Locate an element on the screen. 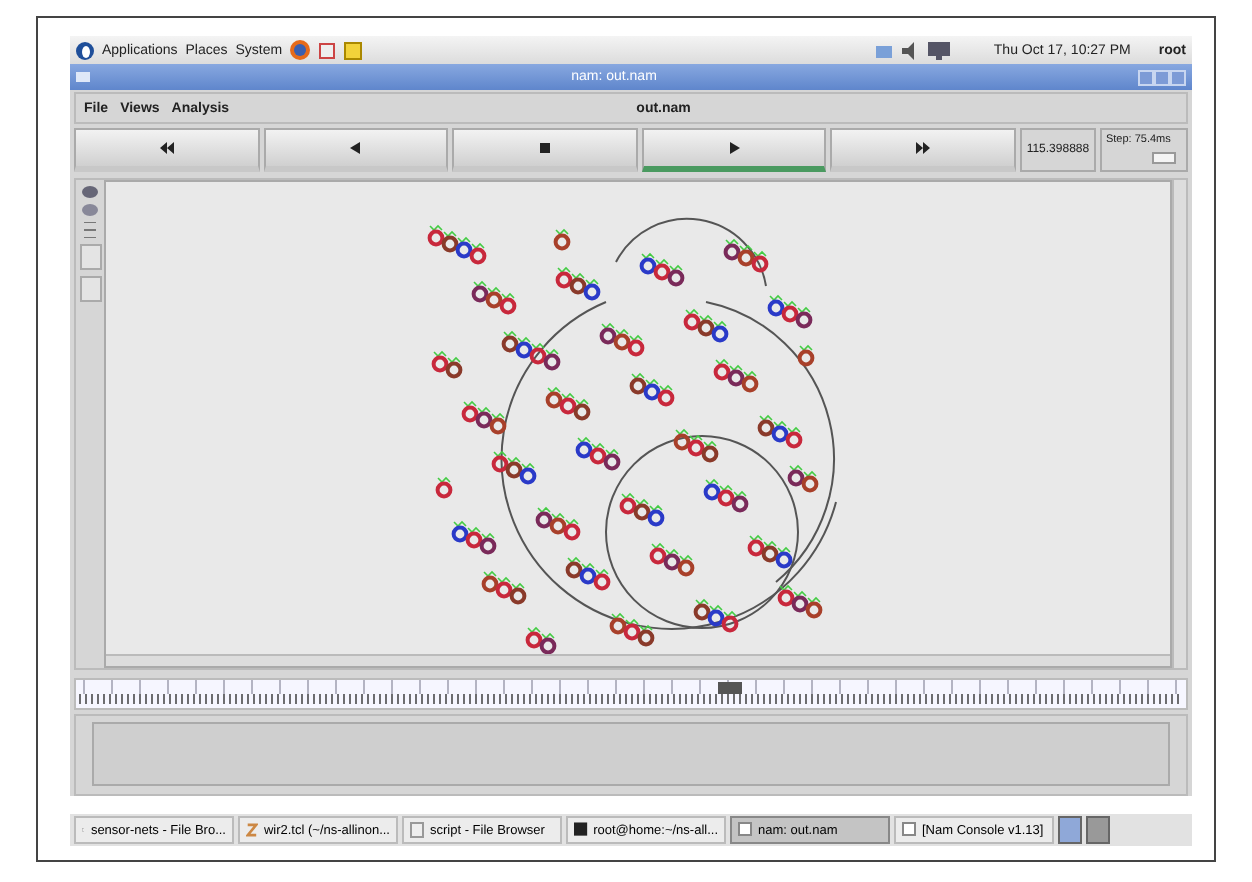 This screenshot has width=1252, height=882. stop-icon is located at coordinates (544, 148).